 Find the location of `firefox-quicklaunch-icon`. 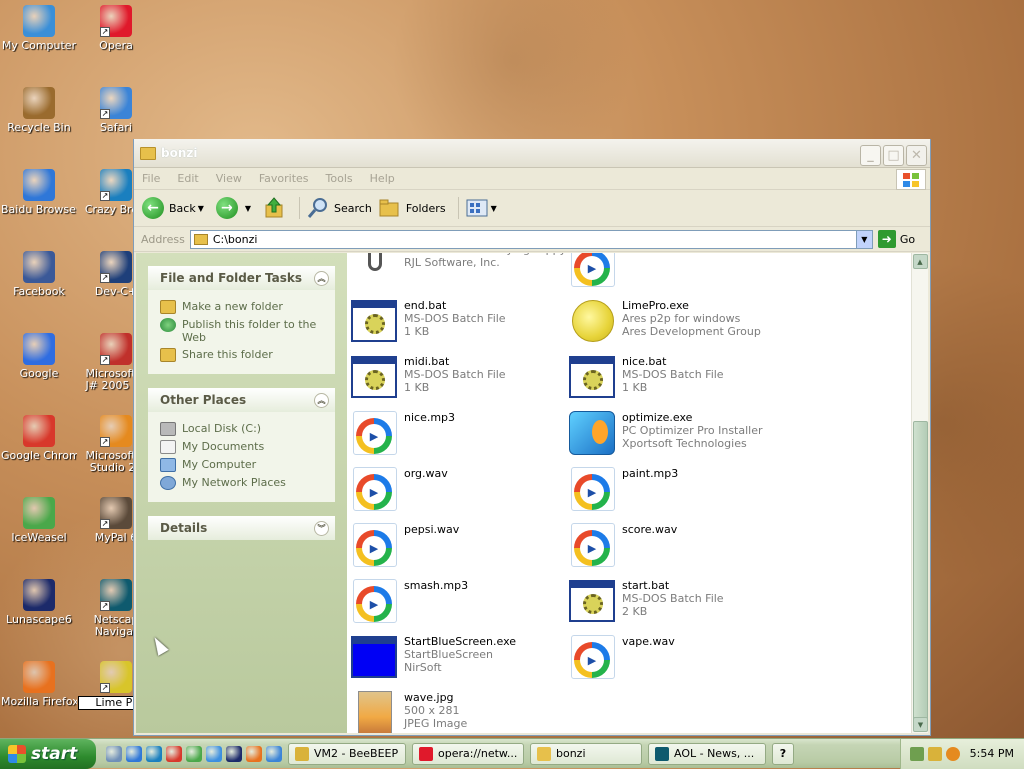

firefox-quicklaunch-icon is located at coordinates (254, 753).